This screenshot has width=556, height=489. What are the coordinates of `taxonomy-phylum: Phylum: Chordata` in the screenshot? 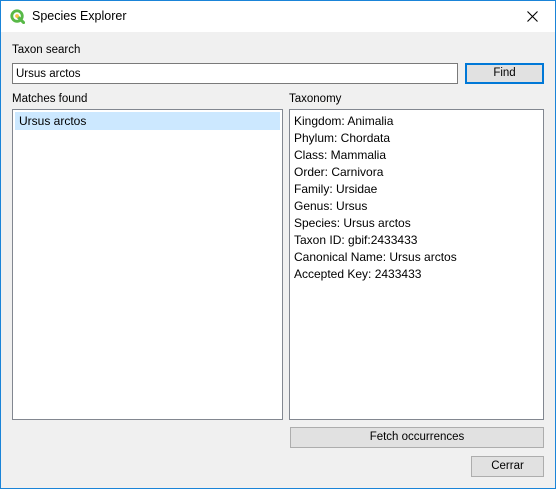 It's located at (342, 138).